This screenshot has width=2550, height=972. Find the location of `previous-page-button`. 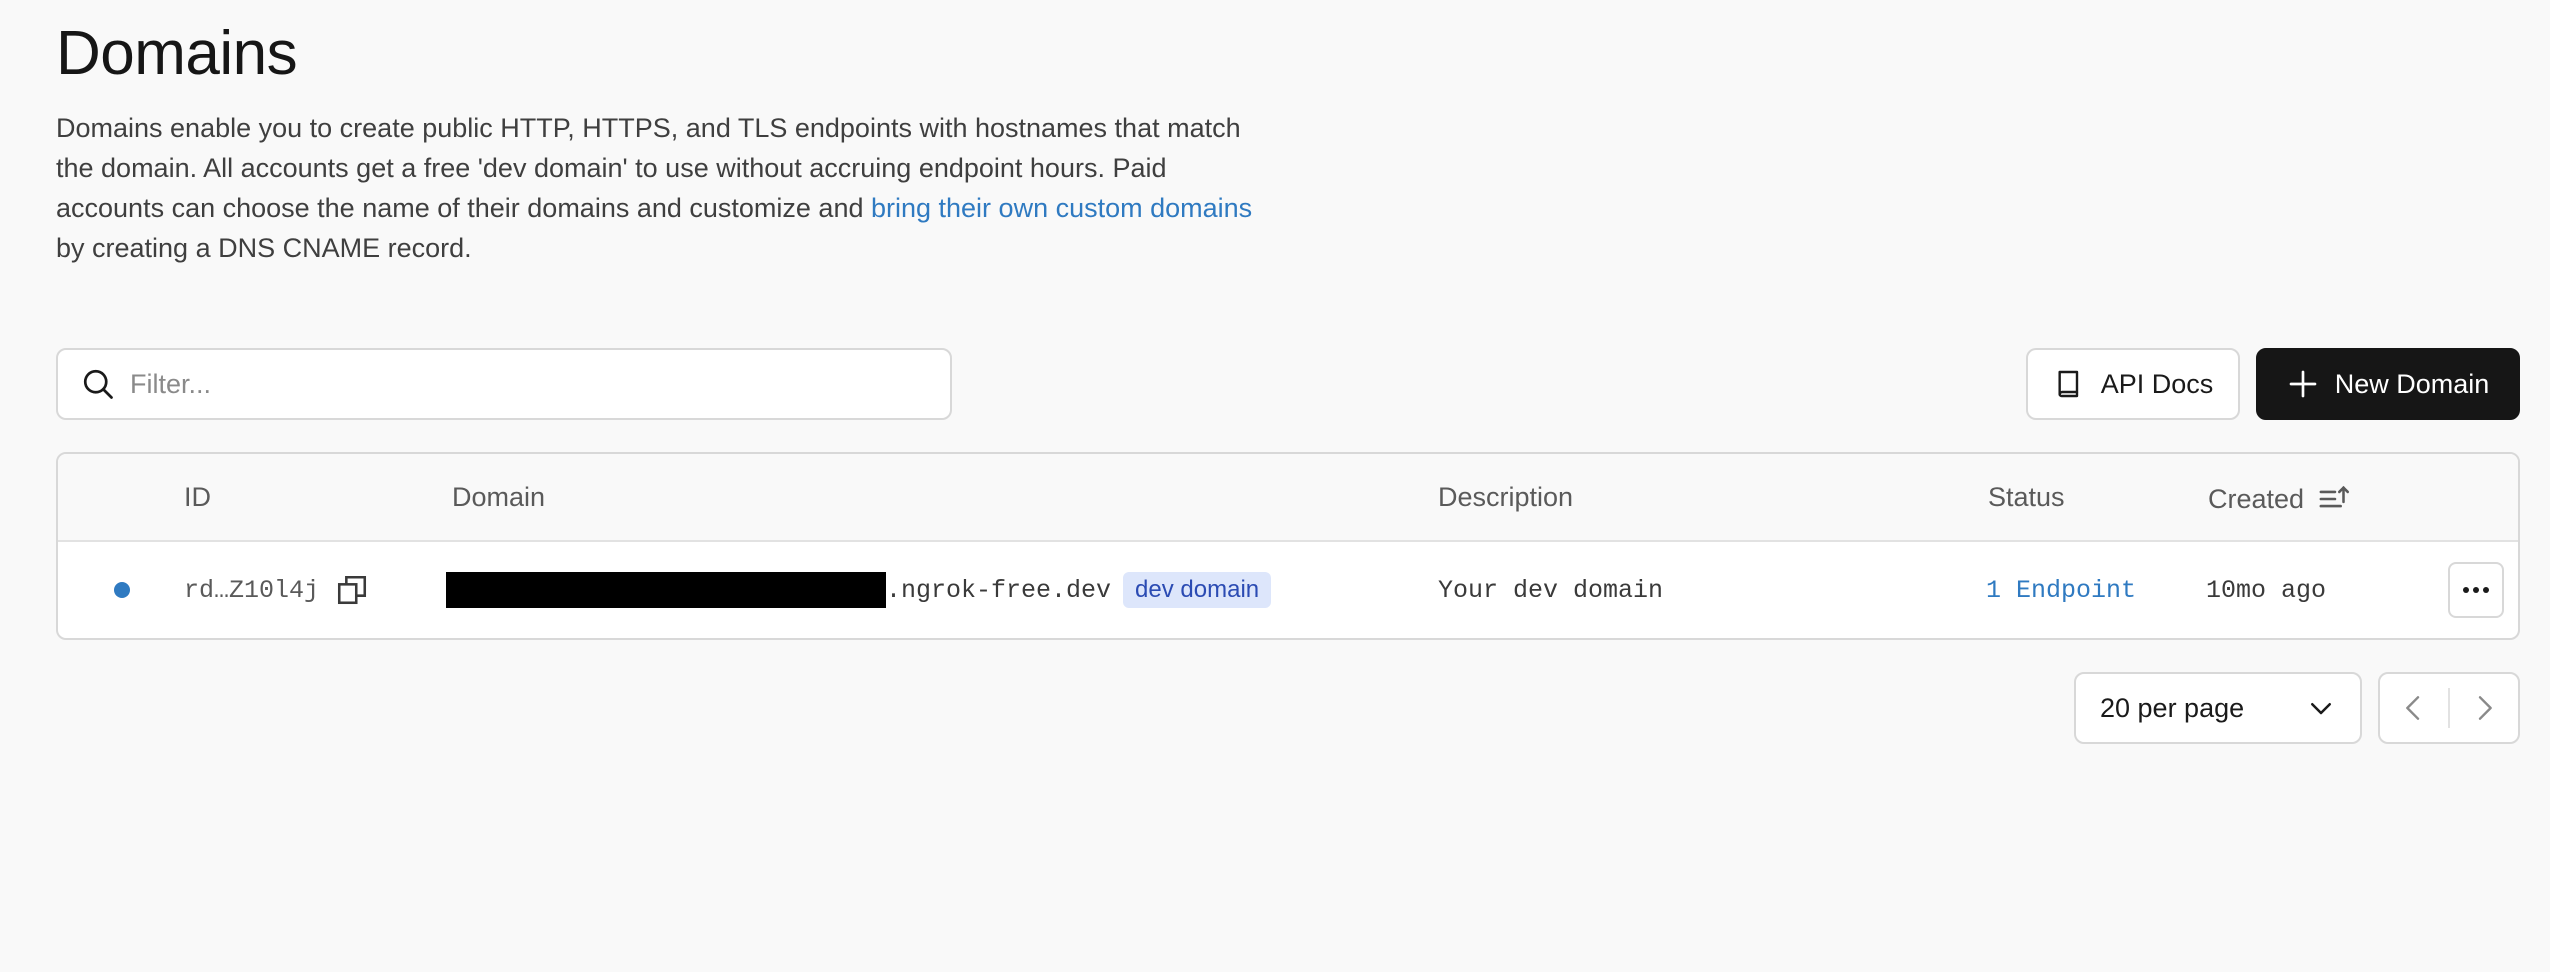

previous-page-button is located at coordinates (2414, 708).